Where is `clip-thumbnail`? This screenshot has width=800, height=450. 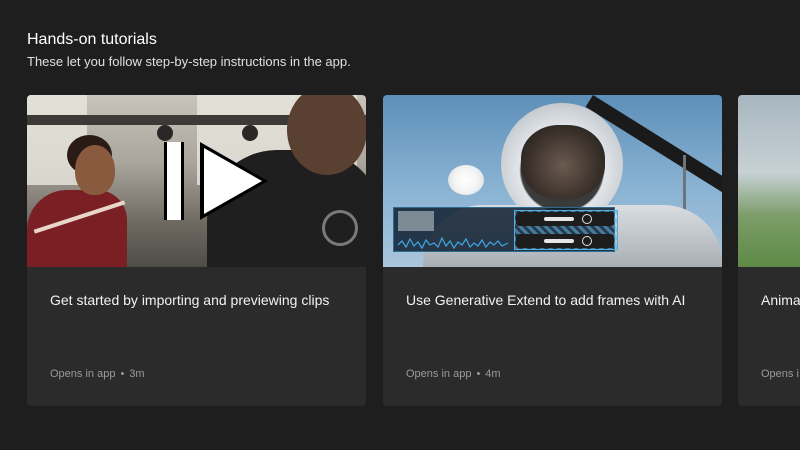 clip-thumbnail is located at coordinates (416, 221).